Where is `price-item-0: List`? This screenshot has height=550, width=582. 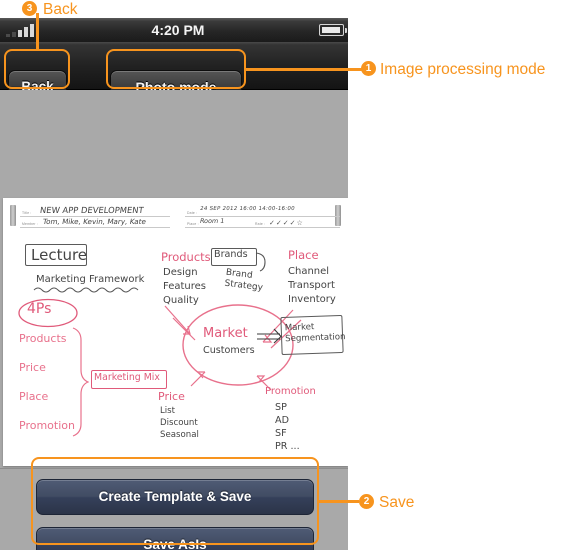
price-item-0: List is located at coordinates (168, 411).